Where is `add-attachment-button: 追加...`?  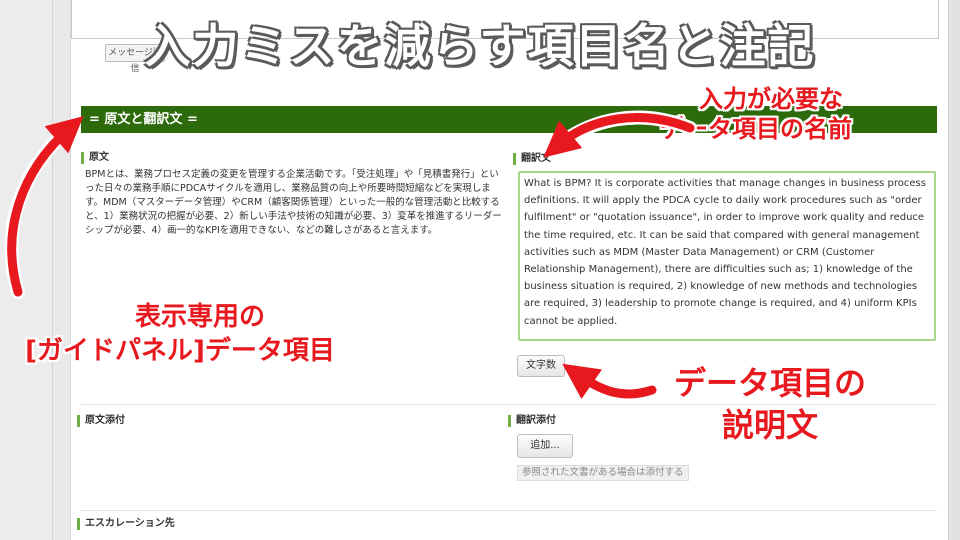 add-attachment-button: 追加... is located at coordinates (545, 446).